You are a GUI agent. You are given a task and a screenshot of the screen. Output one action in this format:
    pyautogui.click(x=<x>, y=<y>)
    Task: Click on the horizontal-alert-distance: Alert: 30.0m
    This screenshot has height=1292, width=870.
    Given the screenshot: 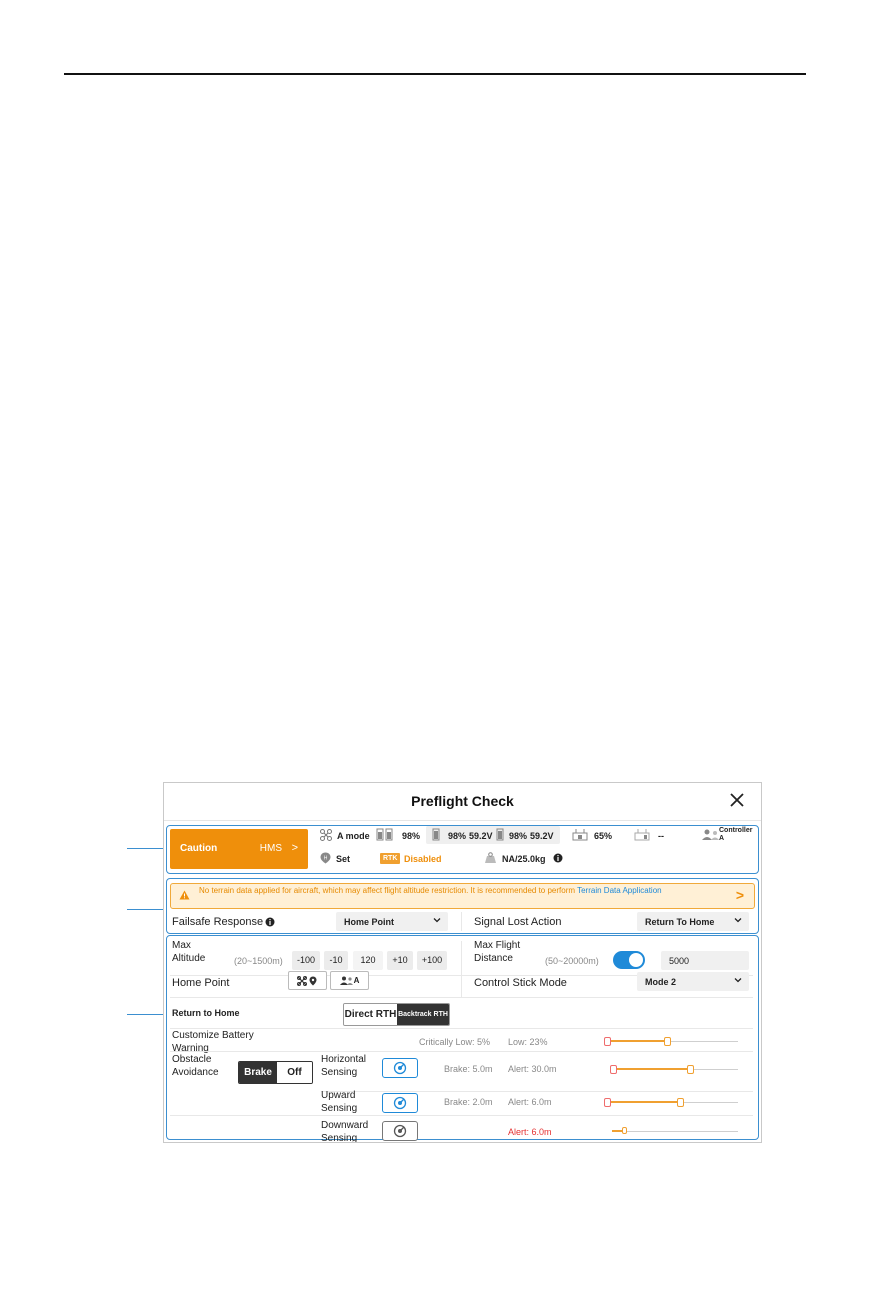 What is the action you would take?
    pyautogui.click(x=532, y=1069)
    